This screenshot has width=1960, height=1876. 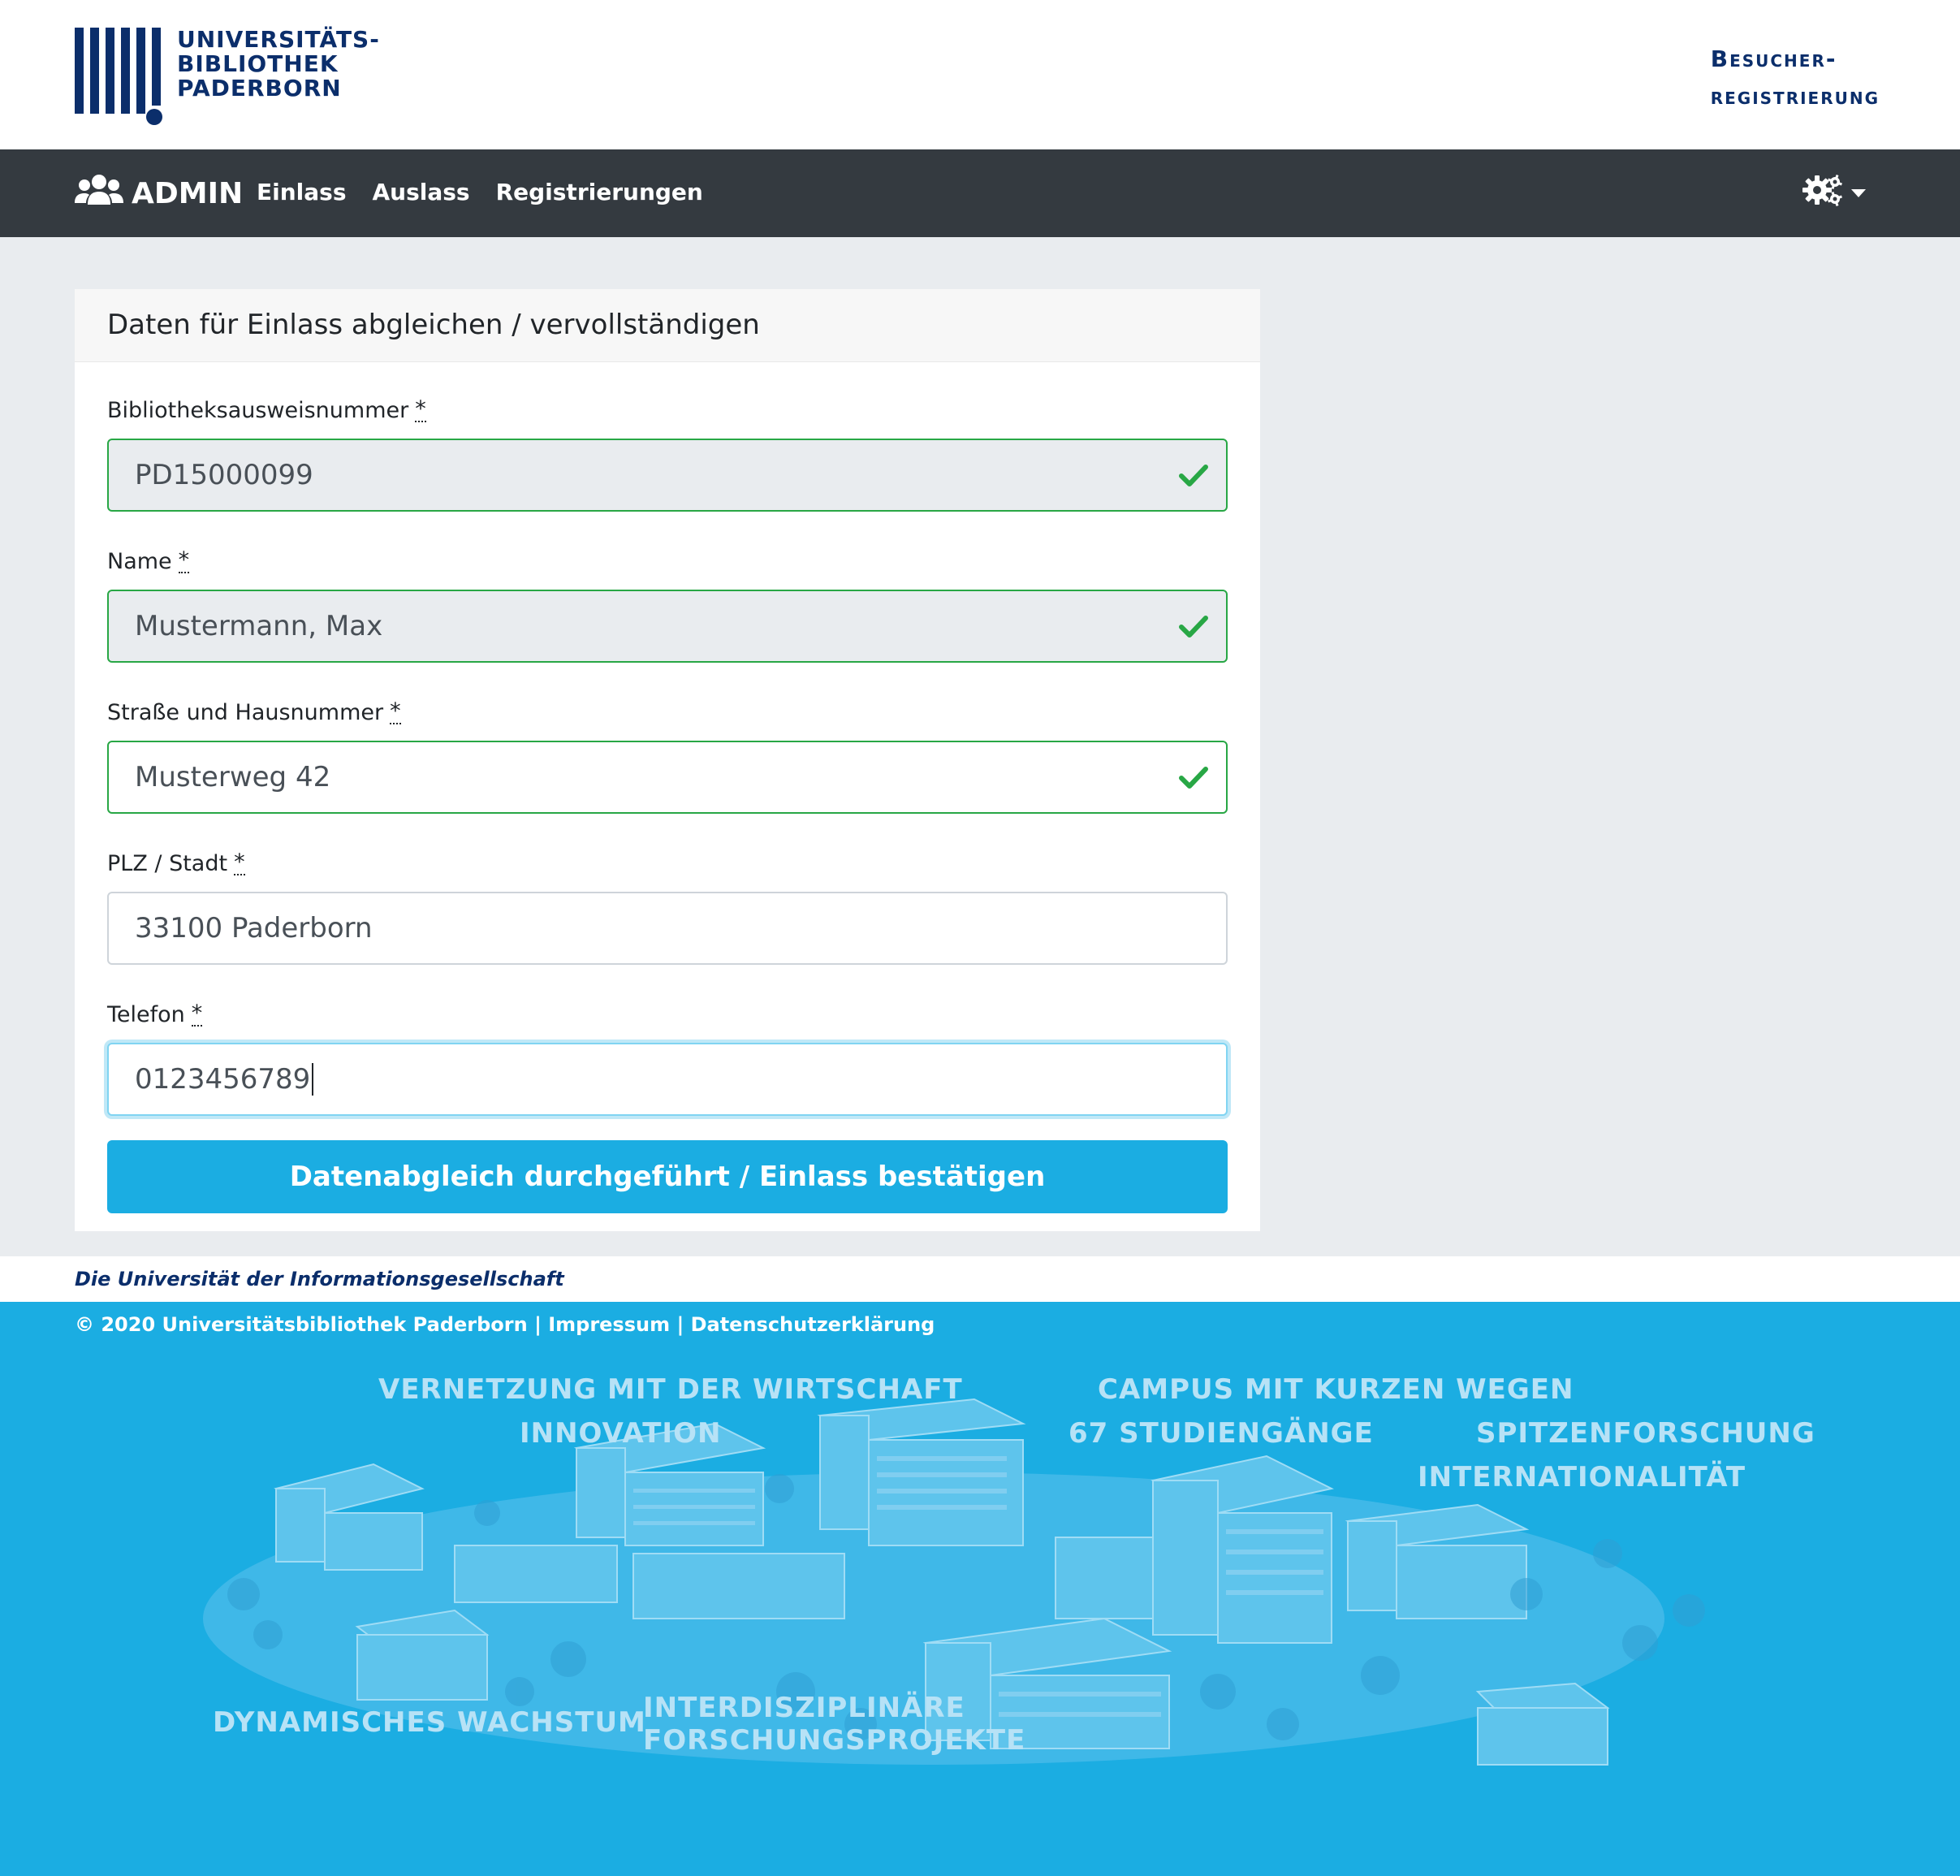 What do you see at coordinates (667, 410) in the screenshot?
I see `field-label: Bibliotheksausweisnummer *` at bounding box center [667, 410].